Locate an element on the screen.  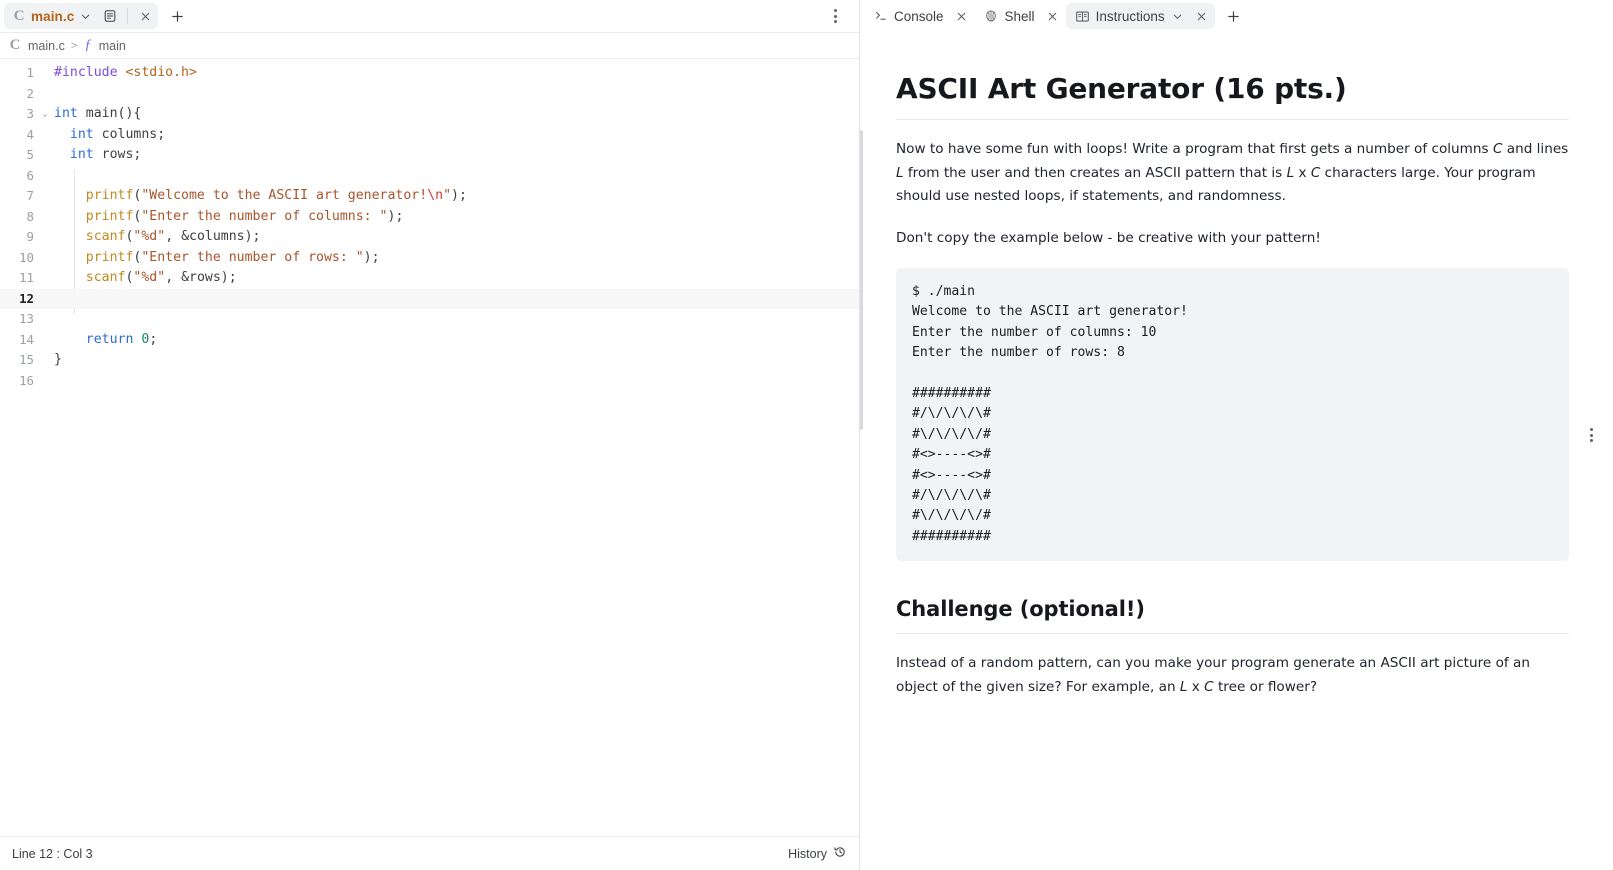
tab-instructions: Instructions is located at coordinates (1140, 16).